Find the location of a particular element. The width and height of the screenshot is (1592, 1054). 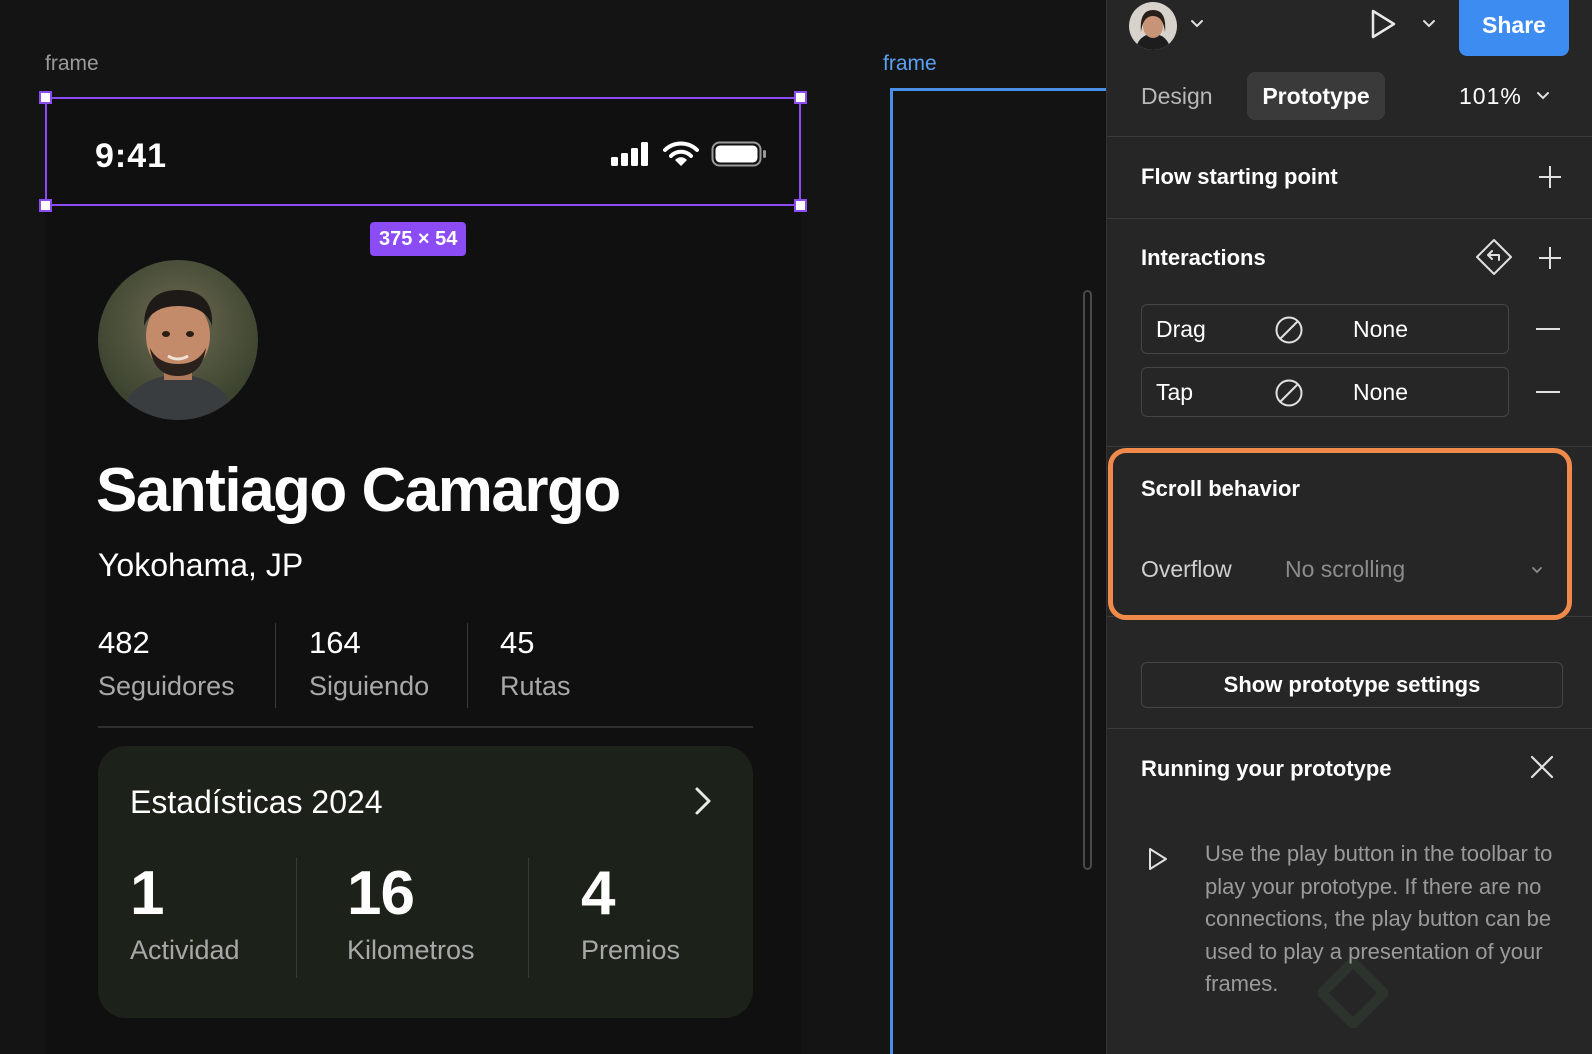

user-avatar is located at coordinates (1153, 26).